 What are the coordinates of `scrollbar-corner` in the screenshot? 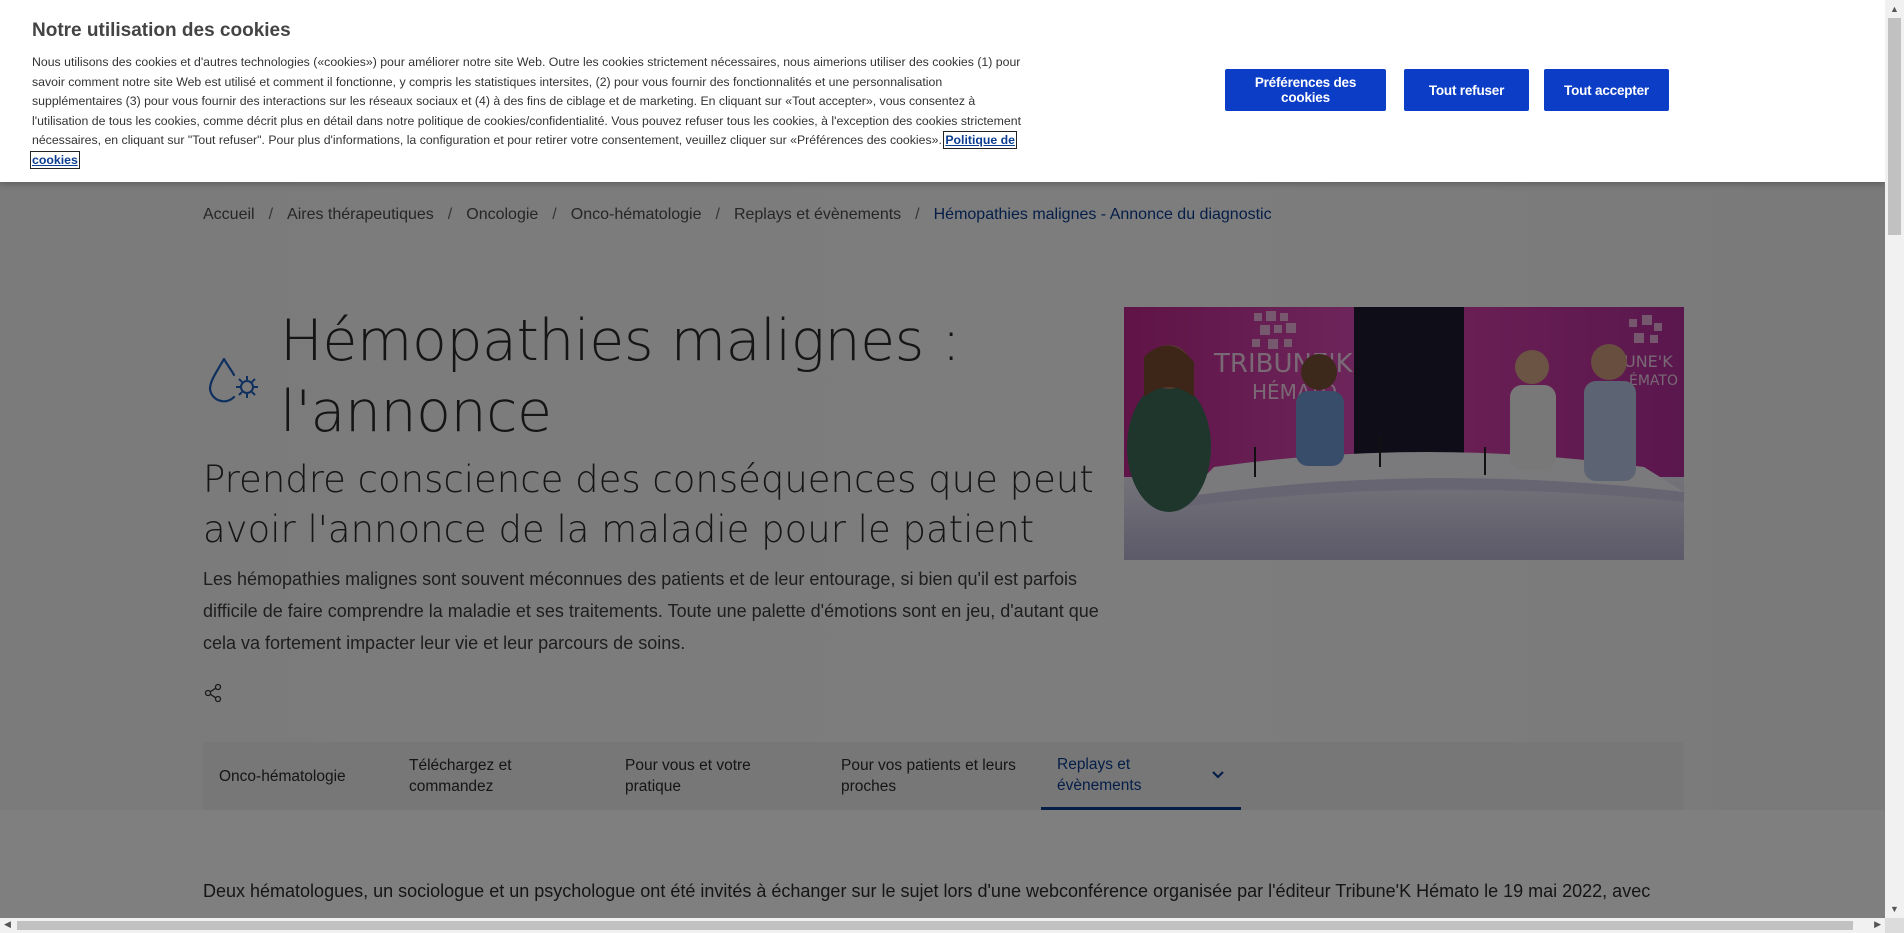 It's located at (1894, 925).